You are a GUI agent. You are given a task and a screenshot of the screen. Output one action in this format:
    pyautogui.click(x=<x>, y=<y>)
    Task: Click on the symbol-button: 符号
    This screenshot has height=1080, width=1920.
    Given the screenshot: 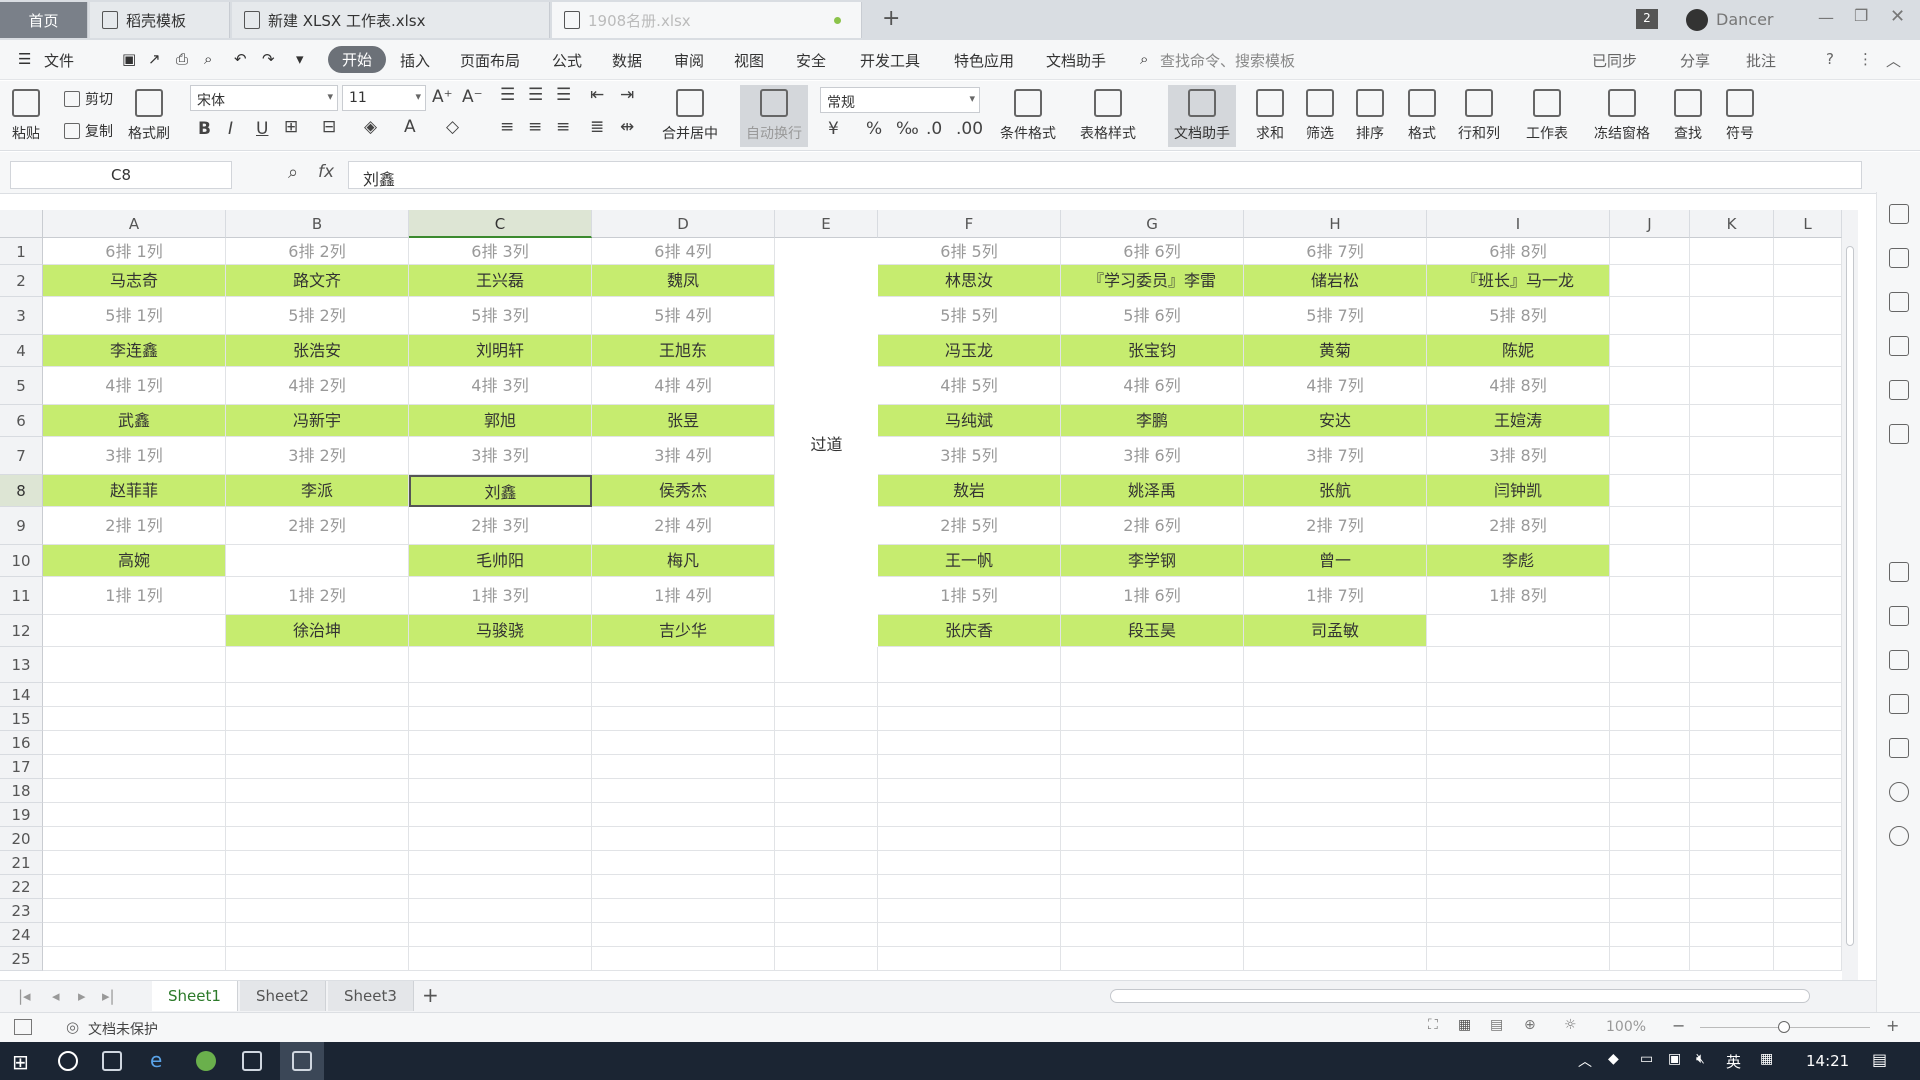 What is the action you would take?
    pyautogui.click(x=1740, y=116)
    